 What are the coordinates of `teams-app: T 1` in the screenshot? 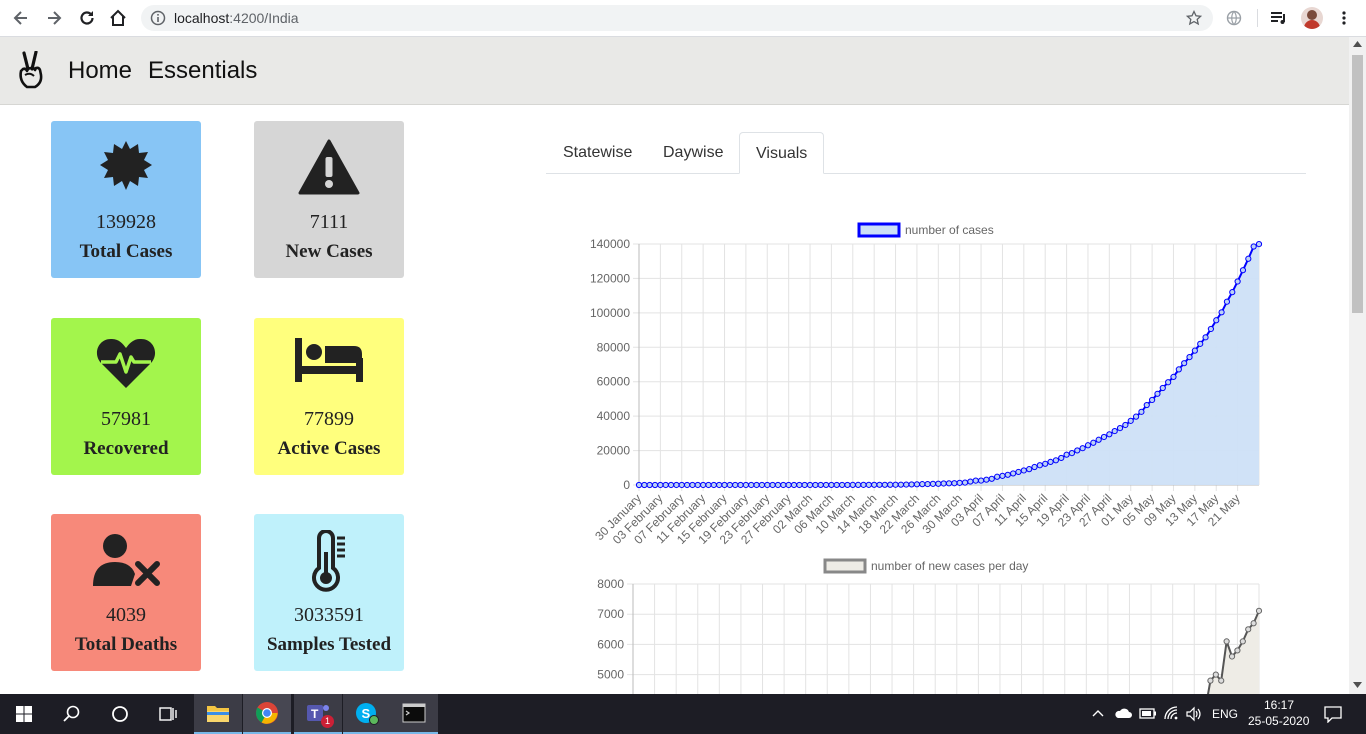 It's located at (318, 714).